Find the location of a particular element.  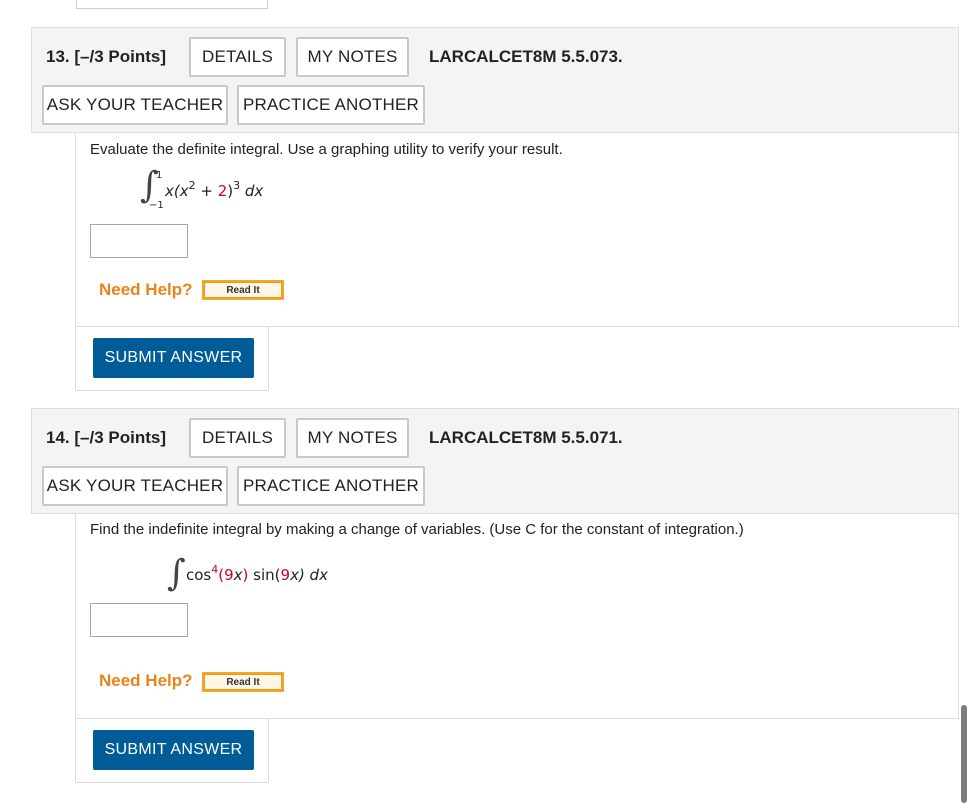

integrand: x(x2 + 2)3 dx is located at coordinates (214, 189).